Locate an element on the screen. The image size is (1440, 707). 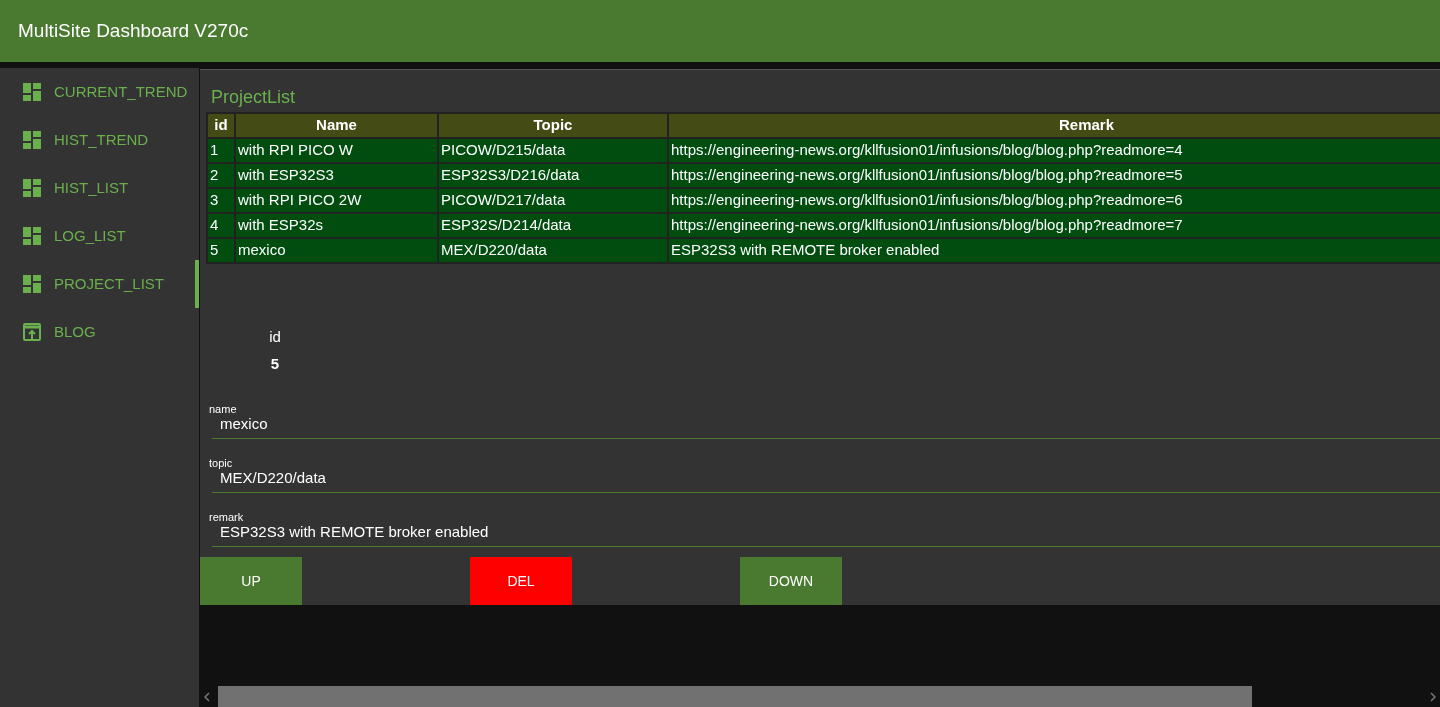
action-button: DEL is located at coordinates (521, 581).